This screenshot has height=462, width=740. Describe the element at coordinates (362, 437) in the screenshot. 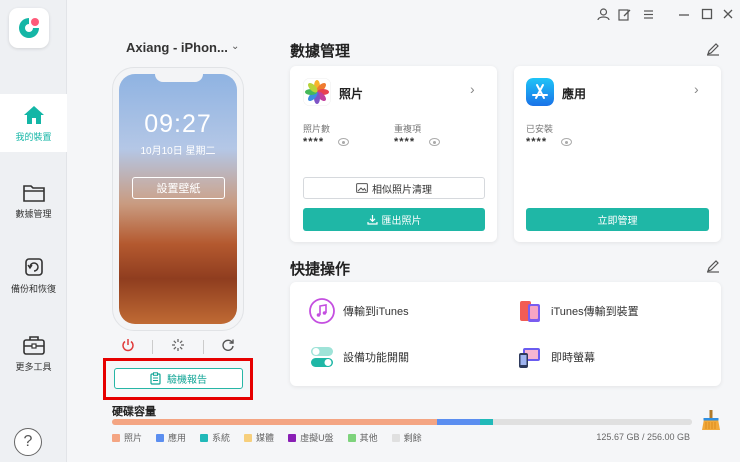

I see `legend-item: 其他` at that location.